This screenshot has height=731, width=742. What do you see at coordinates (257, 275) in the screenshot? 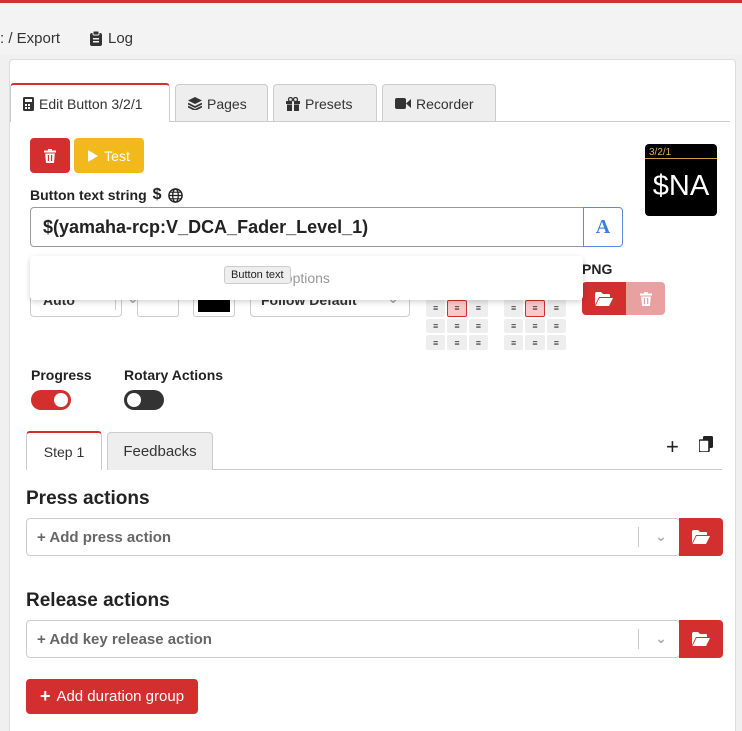
I see `button-text-tooltip: Button text` at bounding box center [257, 275].